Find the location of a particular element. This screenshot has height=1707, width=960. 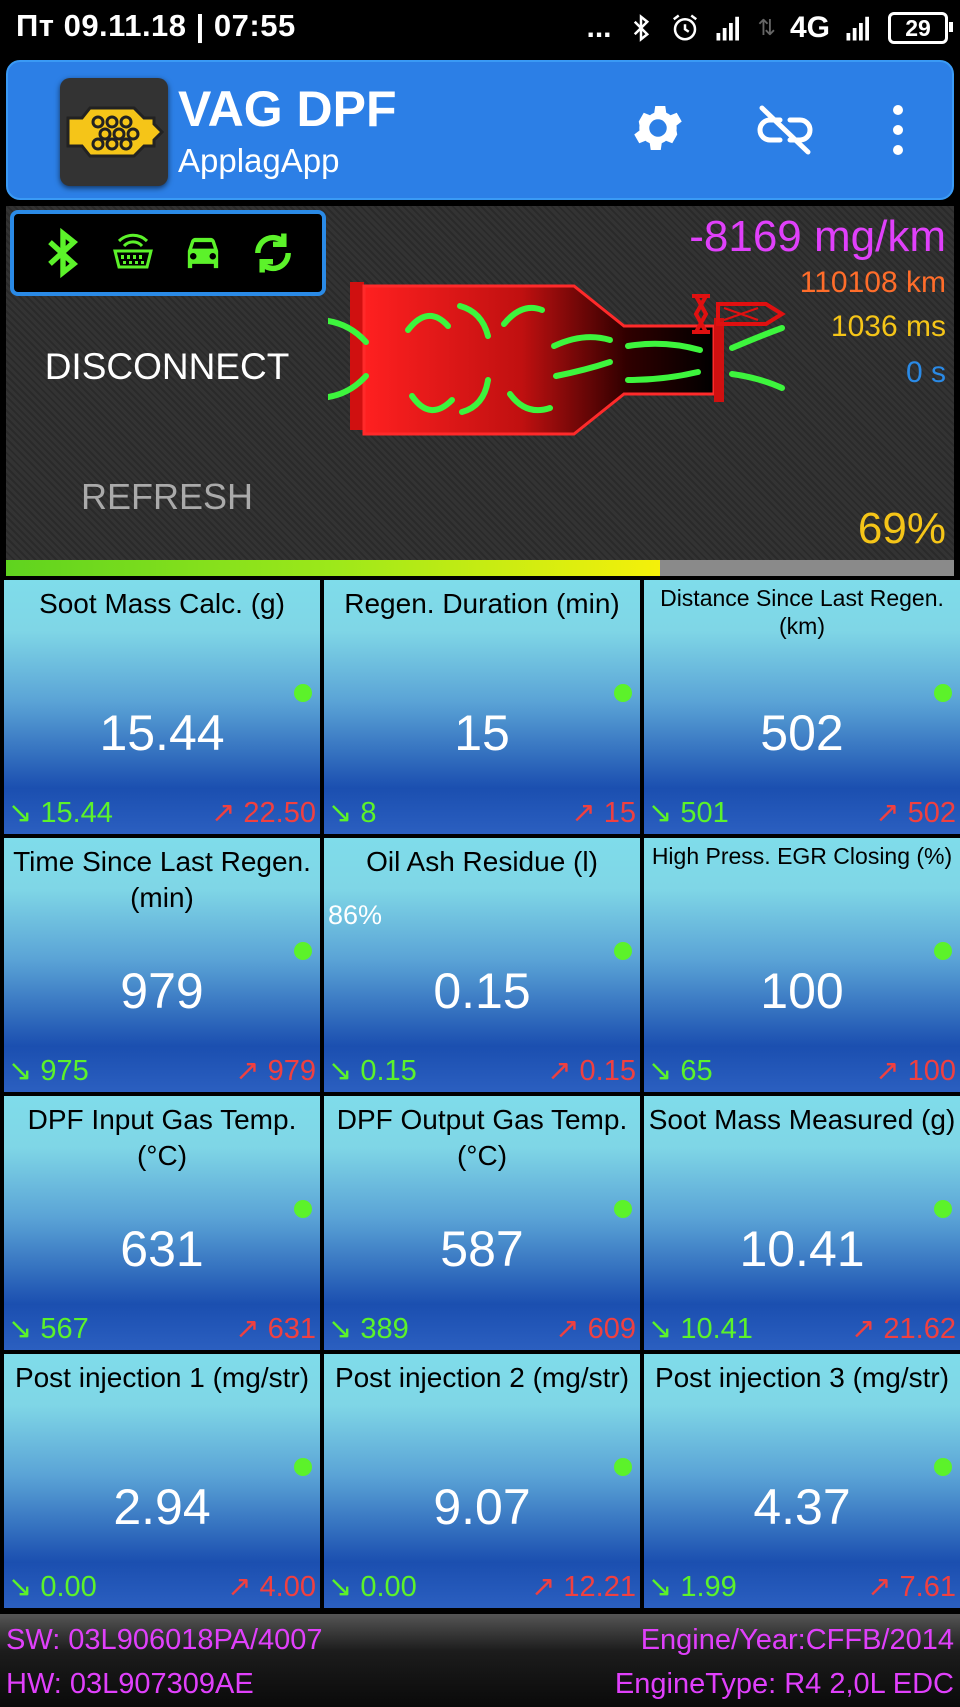

tile-title: Soot Mass Calc. (g) is located at coordinates (162, 603).